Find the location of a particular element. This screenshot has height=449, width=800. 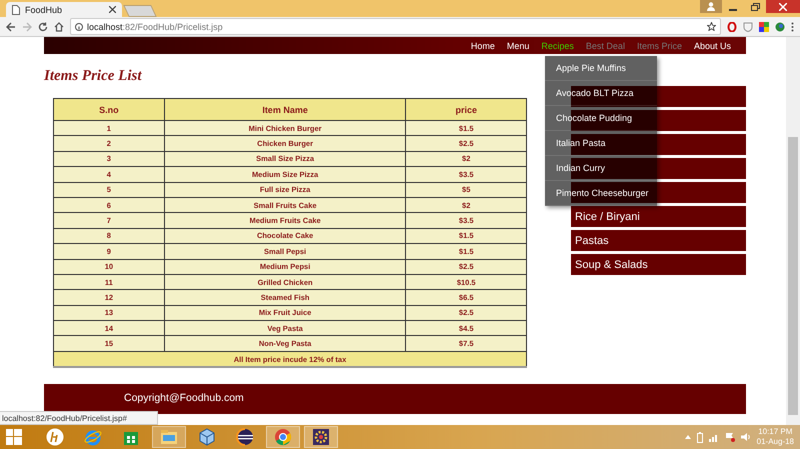

clock-date: 01-Aug-18 is located at coordinates (775, 442).